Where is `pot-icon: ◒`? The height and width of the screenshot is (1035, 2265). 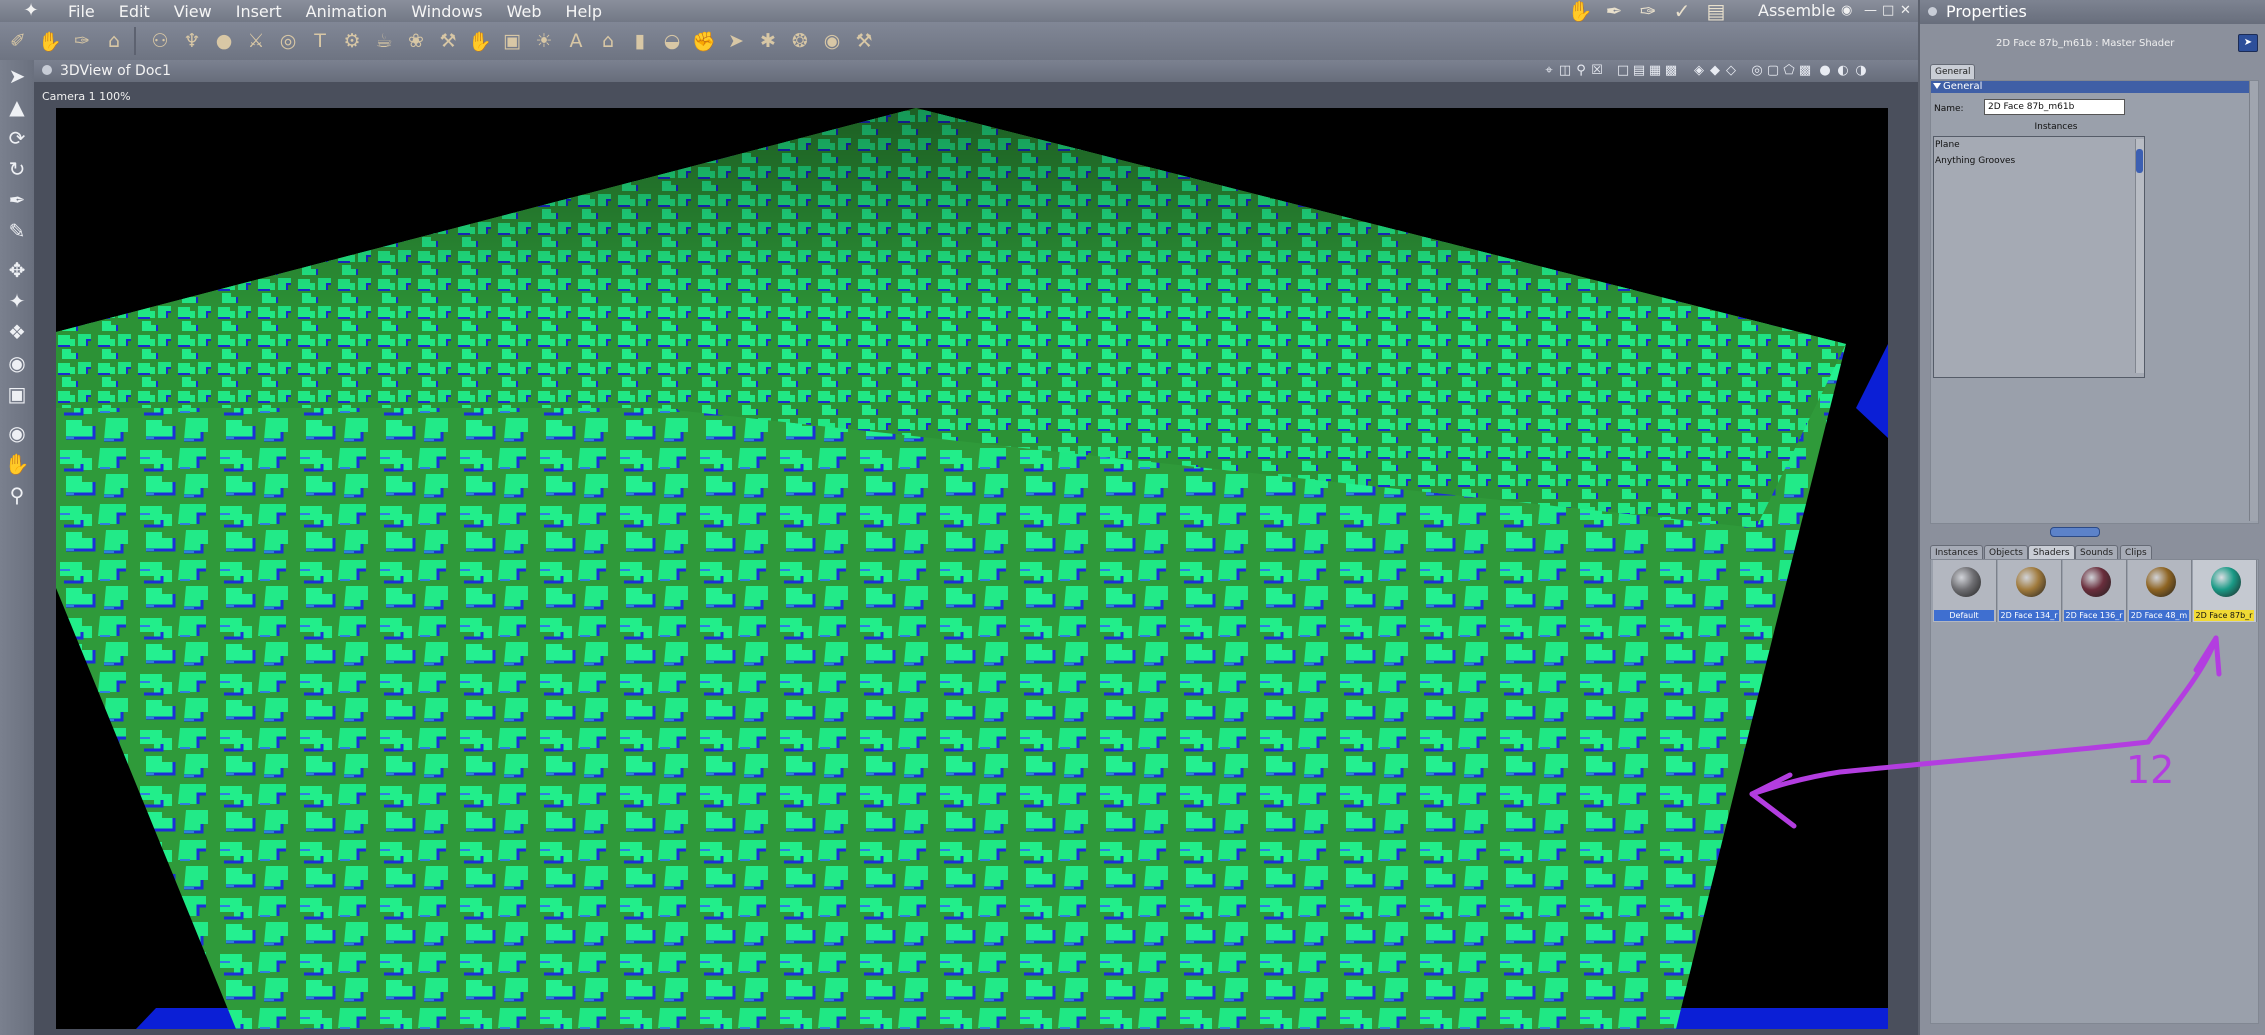
pot-icon: ◒ is located at coordinates (672, 41).